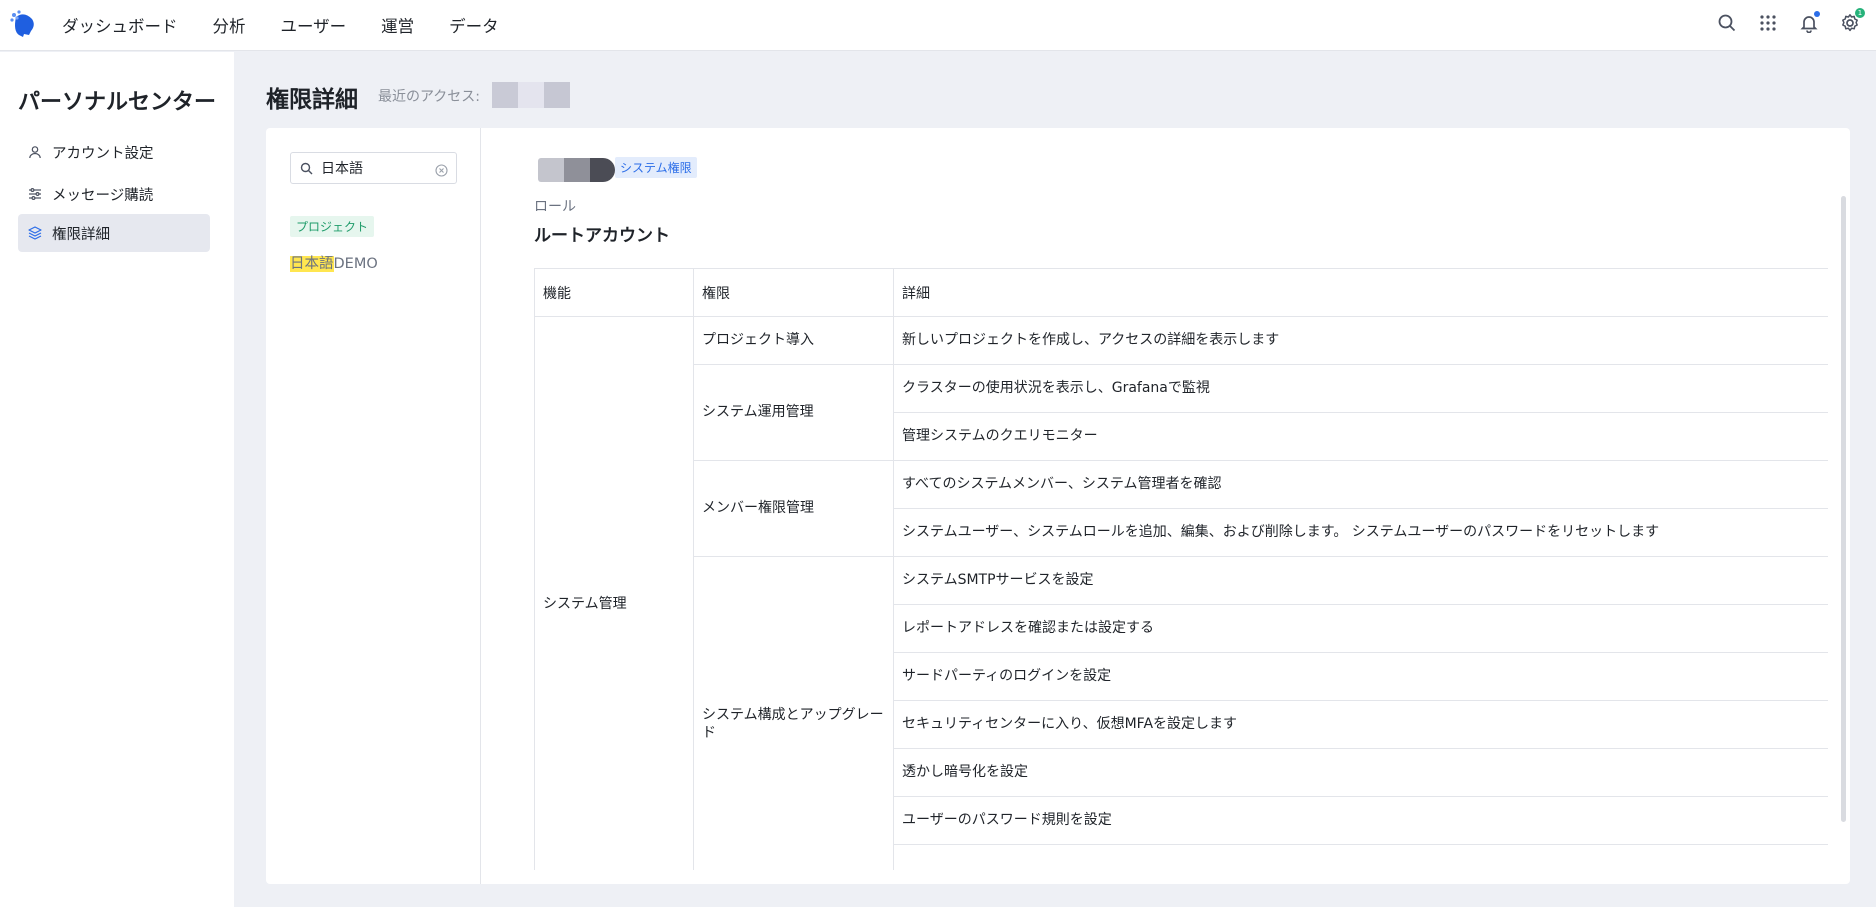 The height and width of the screenshot is (907, 1876). Describe the element at coordinates (1817, 14) in the screenshot. I see `notification-dot` at that location.